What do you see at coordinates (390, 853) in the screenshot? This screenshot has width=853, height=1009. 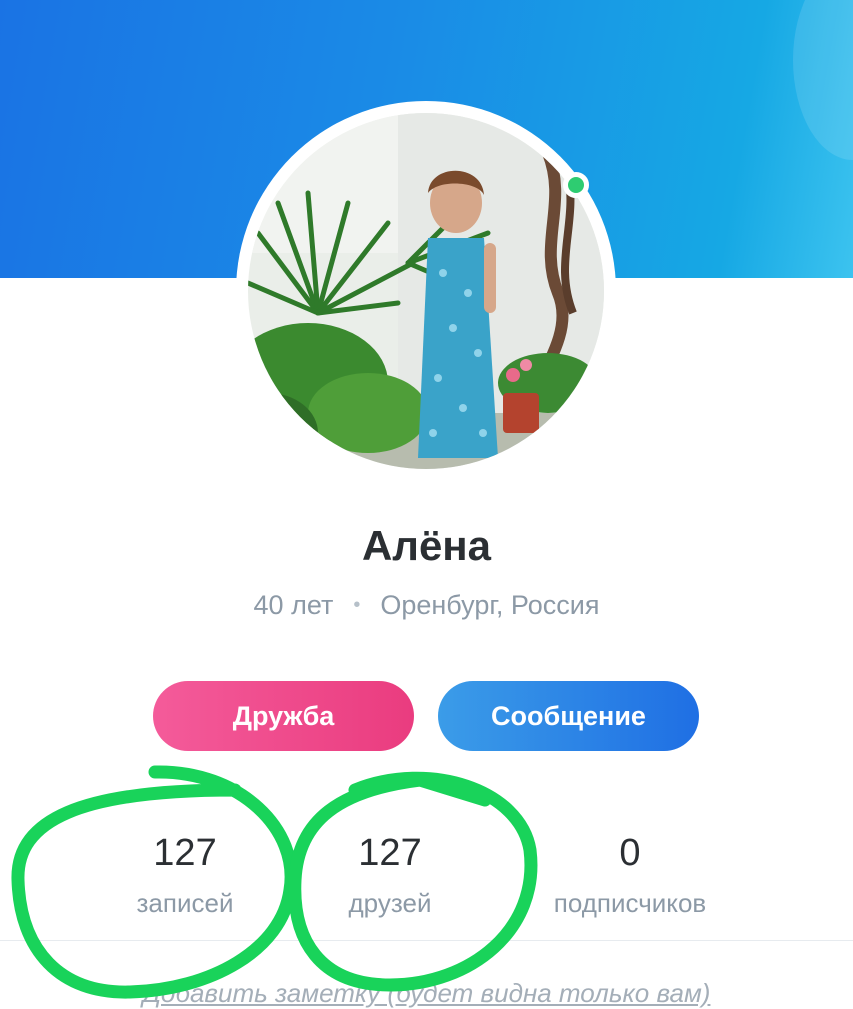 I see `stat-friends-value: 127` at bounding box center [390, 853].